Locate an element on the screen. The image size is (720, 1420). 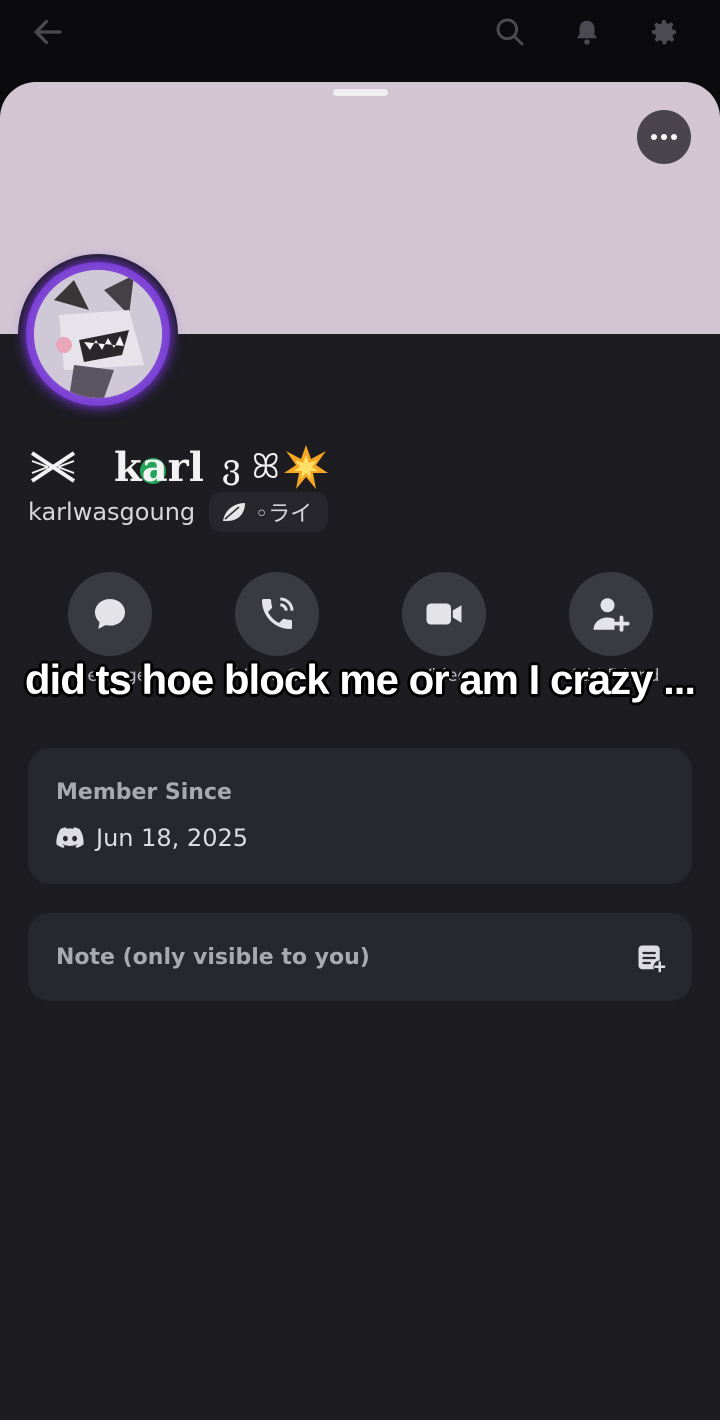
username-row: karlwasgoung ◦ライ is located at coordinates (178, 512).